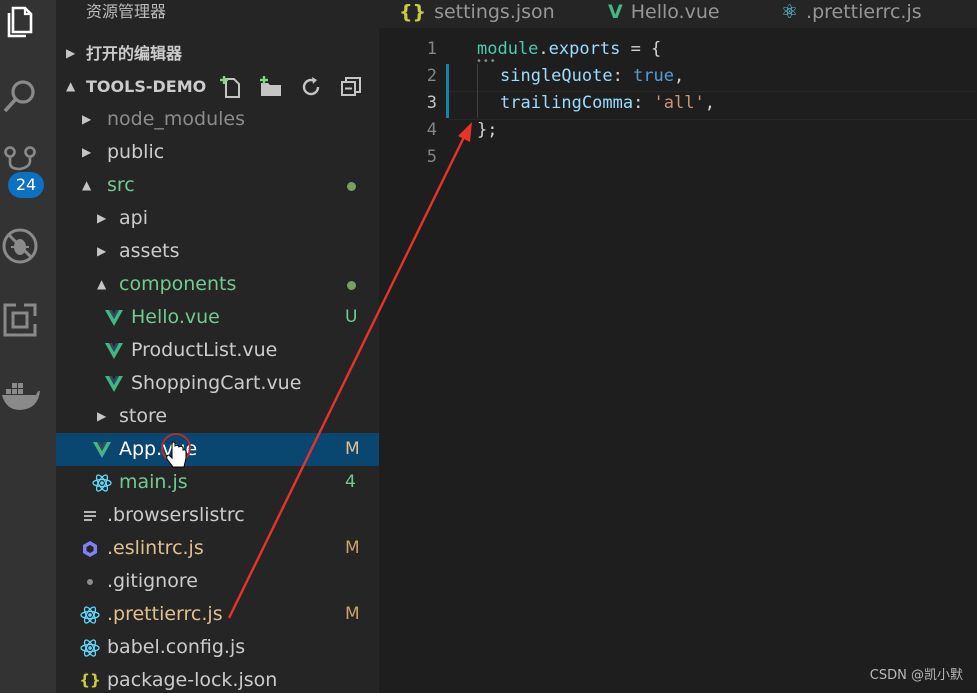 The image size is (977, 693). Describe the element at coordinates (477, 91) in the screenshot. I see `indent-guide` at that location.